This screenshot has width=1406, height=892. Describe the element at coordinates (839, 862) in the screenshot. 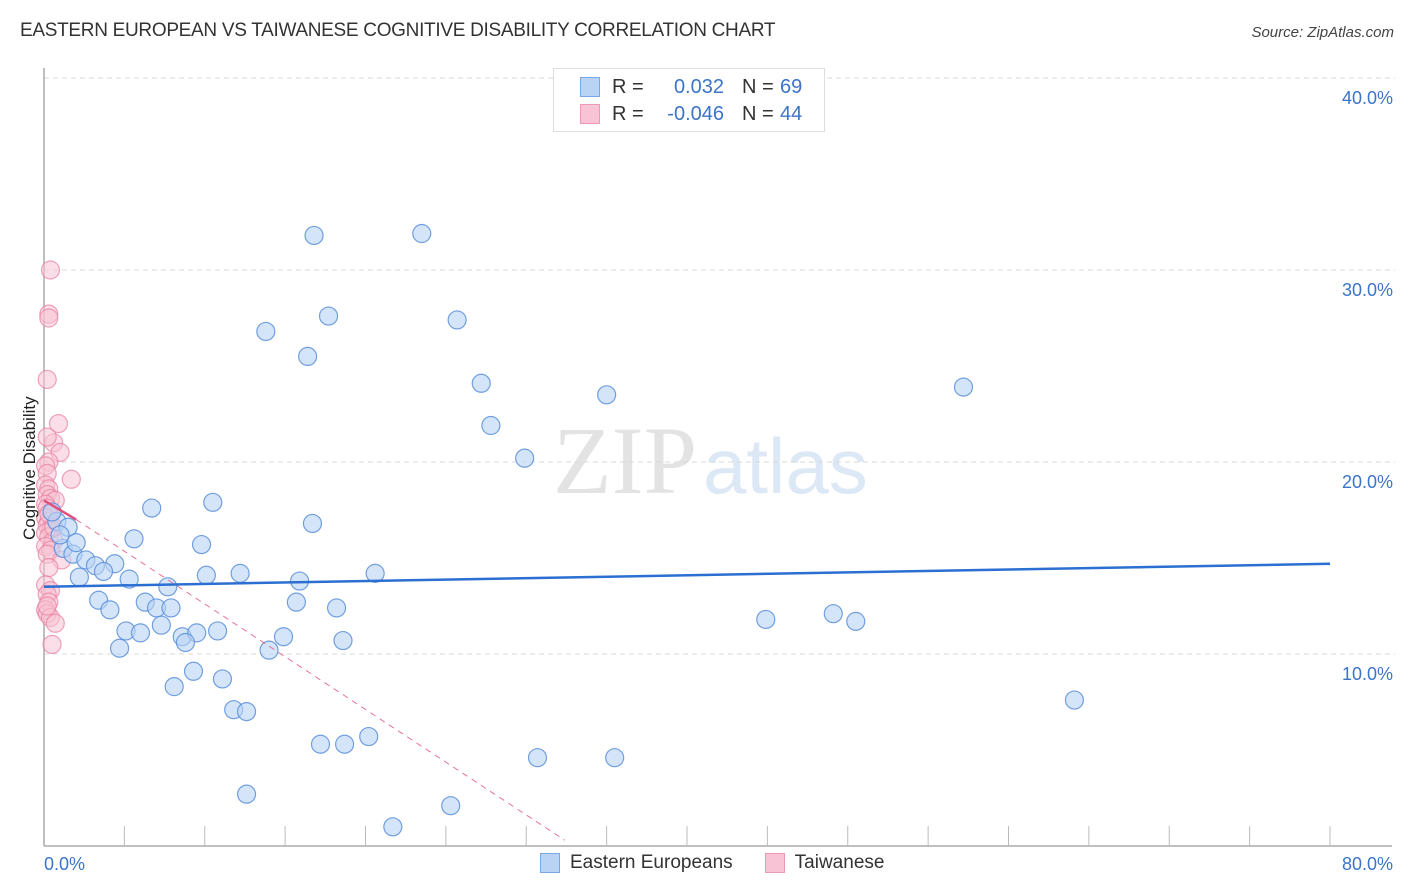

I see `legend-label: Taiwanese` at that location.